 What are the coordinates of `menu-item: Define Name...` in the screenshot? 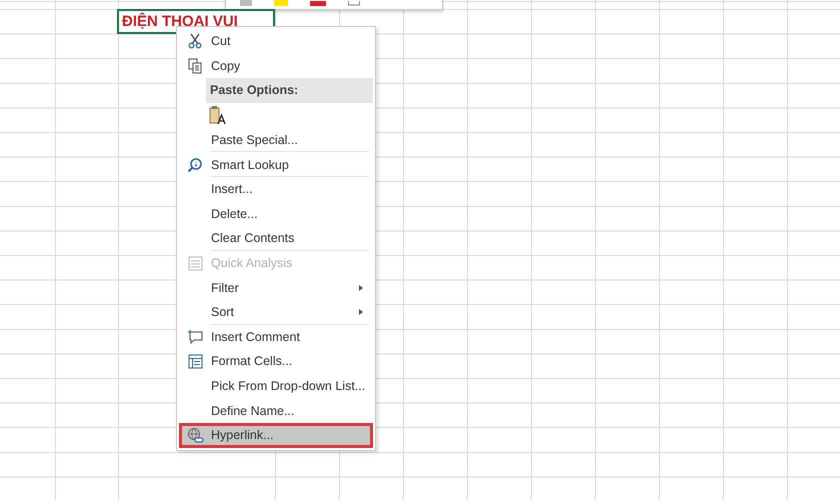 It's located at (276, 410).